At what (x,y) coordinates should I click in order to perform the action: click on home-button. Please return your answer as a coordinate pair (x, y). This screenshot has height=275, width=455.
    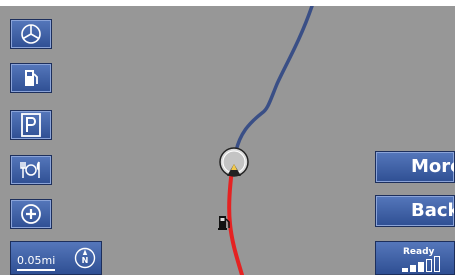
    Looking at the image, I should click on (31, 34).